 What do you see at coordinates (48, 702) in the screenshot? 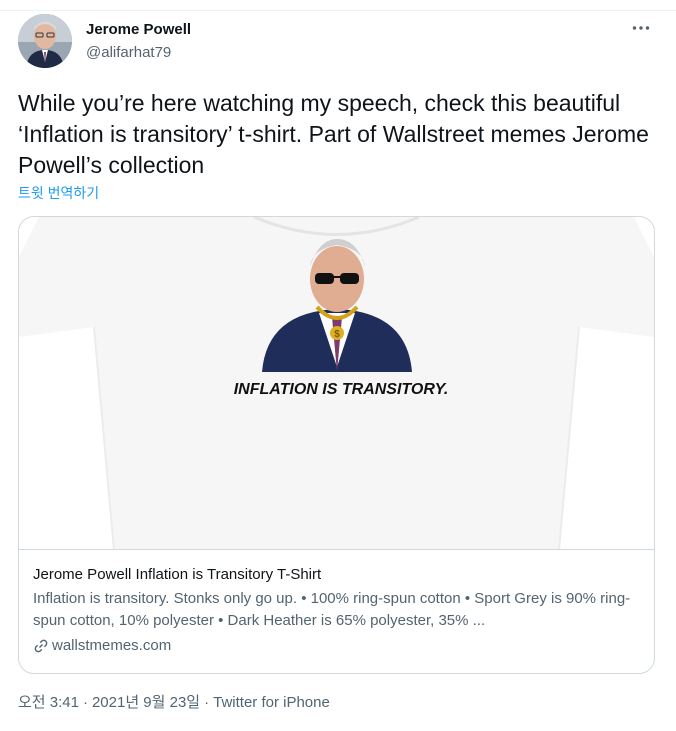
I see `tweet-time: 오전 3:41` at bounding box center [48, 702].